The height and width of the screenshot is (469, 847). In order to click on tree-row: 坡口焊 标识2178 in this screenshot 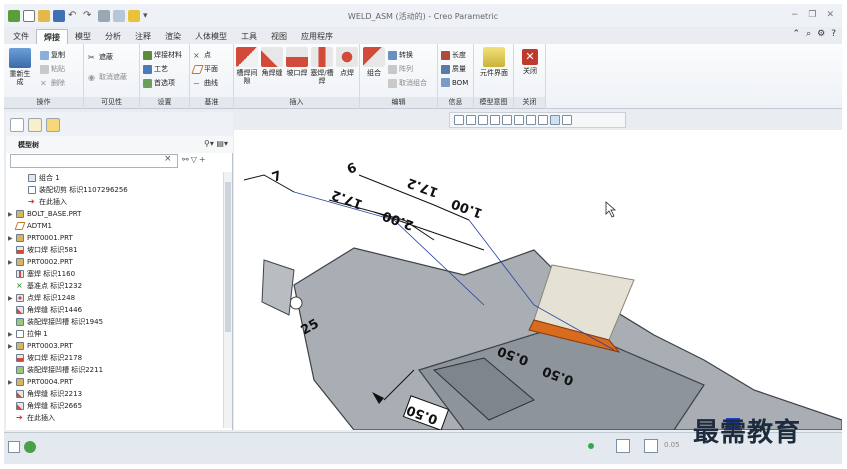, I will do `click(45, 358)`.